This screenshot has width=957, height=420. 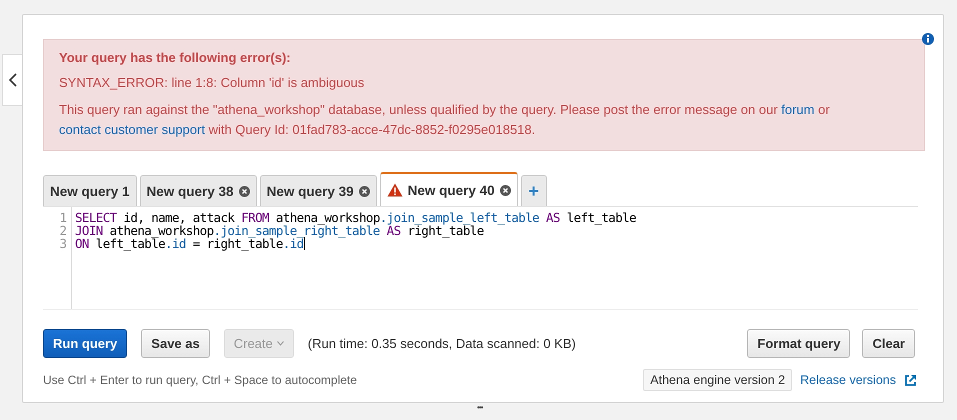 I want to click on release-versions-link: Release versions, so click(x=848, y=380).